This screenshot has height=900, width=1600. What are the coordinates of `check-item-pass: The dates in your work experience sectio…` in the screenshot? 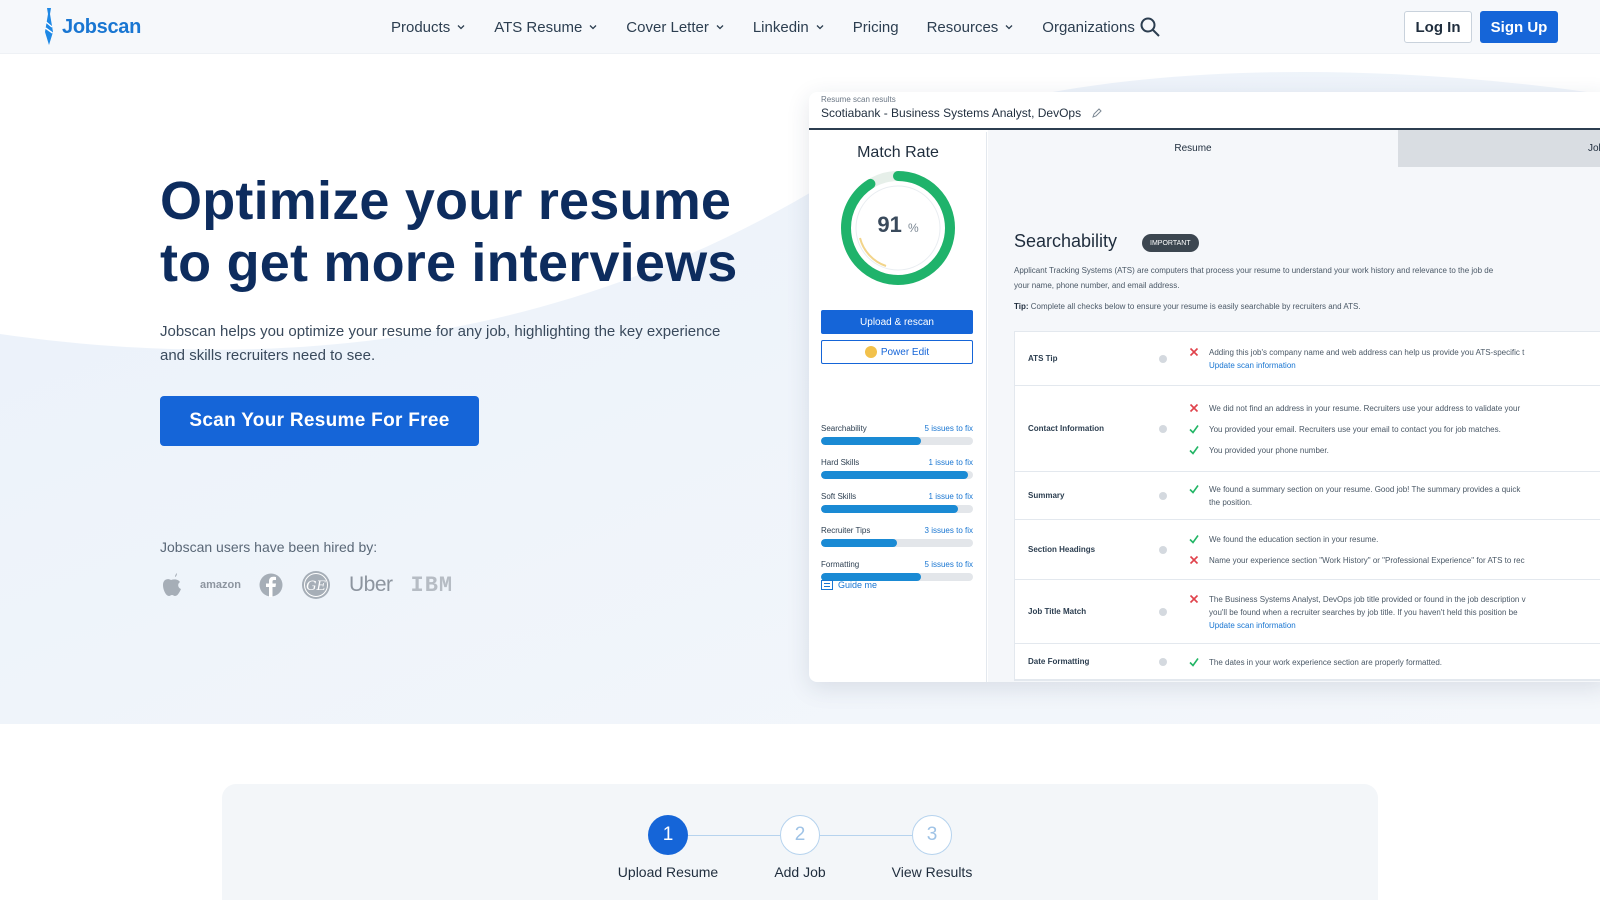 It's located at (1315, 662).